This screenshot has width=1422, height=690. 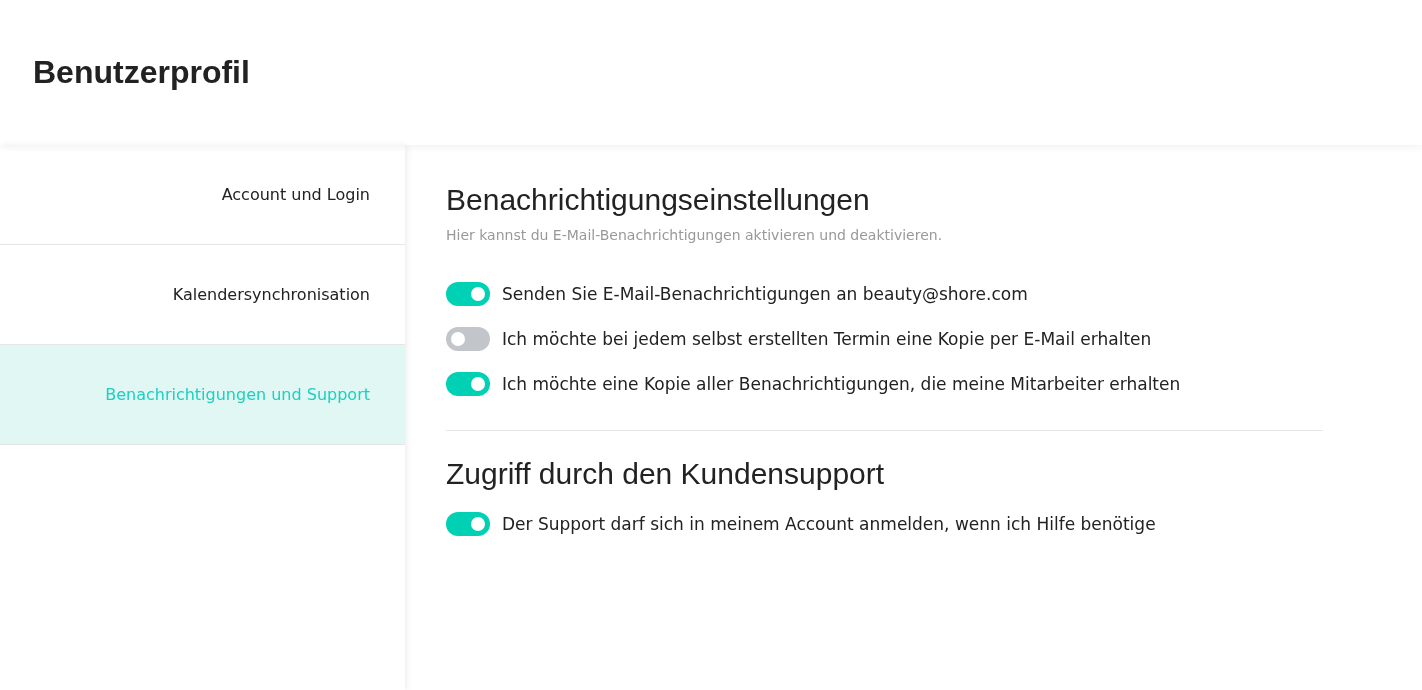 What do you see at coordinates (666, 474) in the screenshot?
I see `section-heading: Zugriff durch den Kundensupport` at bounding box center [666, 474].